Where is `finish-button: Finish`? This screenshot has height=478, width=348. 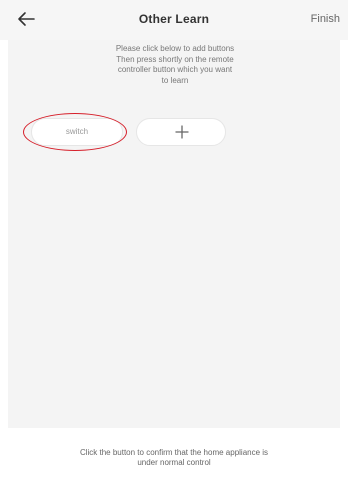
finish-button: Finish is located at coordinates (325, 19).